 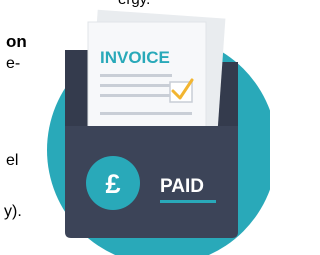 I want to click on currency-symbol: £, so click(x=112, y=184).